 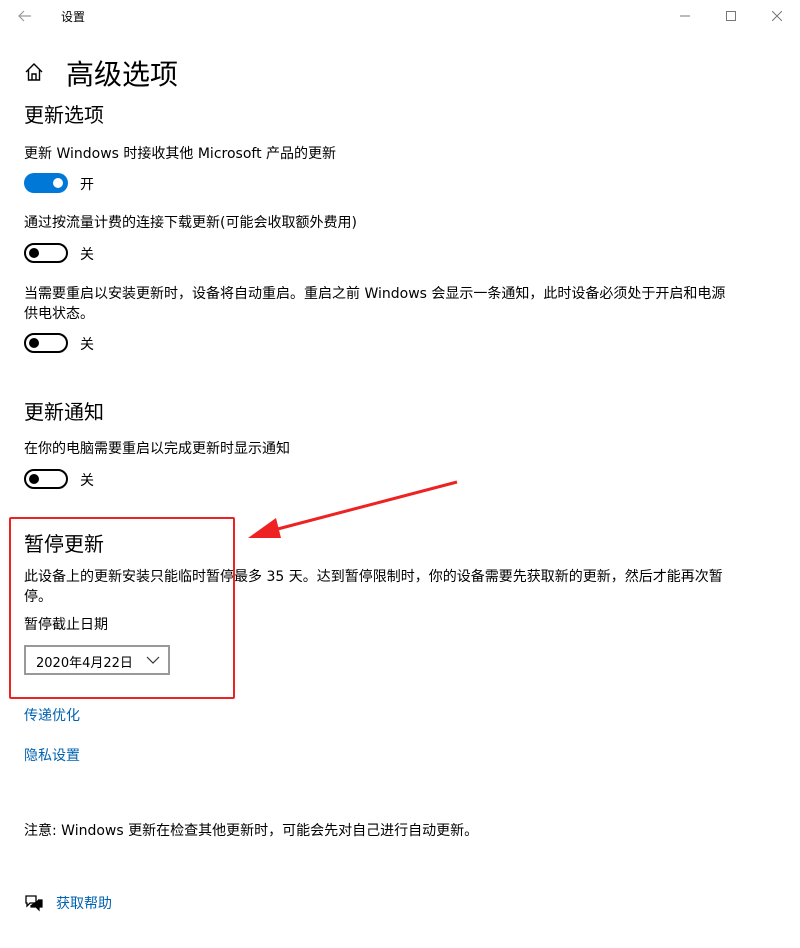 I want to click on setting-label-other-products: 更新 Windows 时接收其他 Microsoft 产品的更新, so click(x=180, y=154).